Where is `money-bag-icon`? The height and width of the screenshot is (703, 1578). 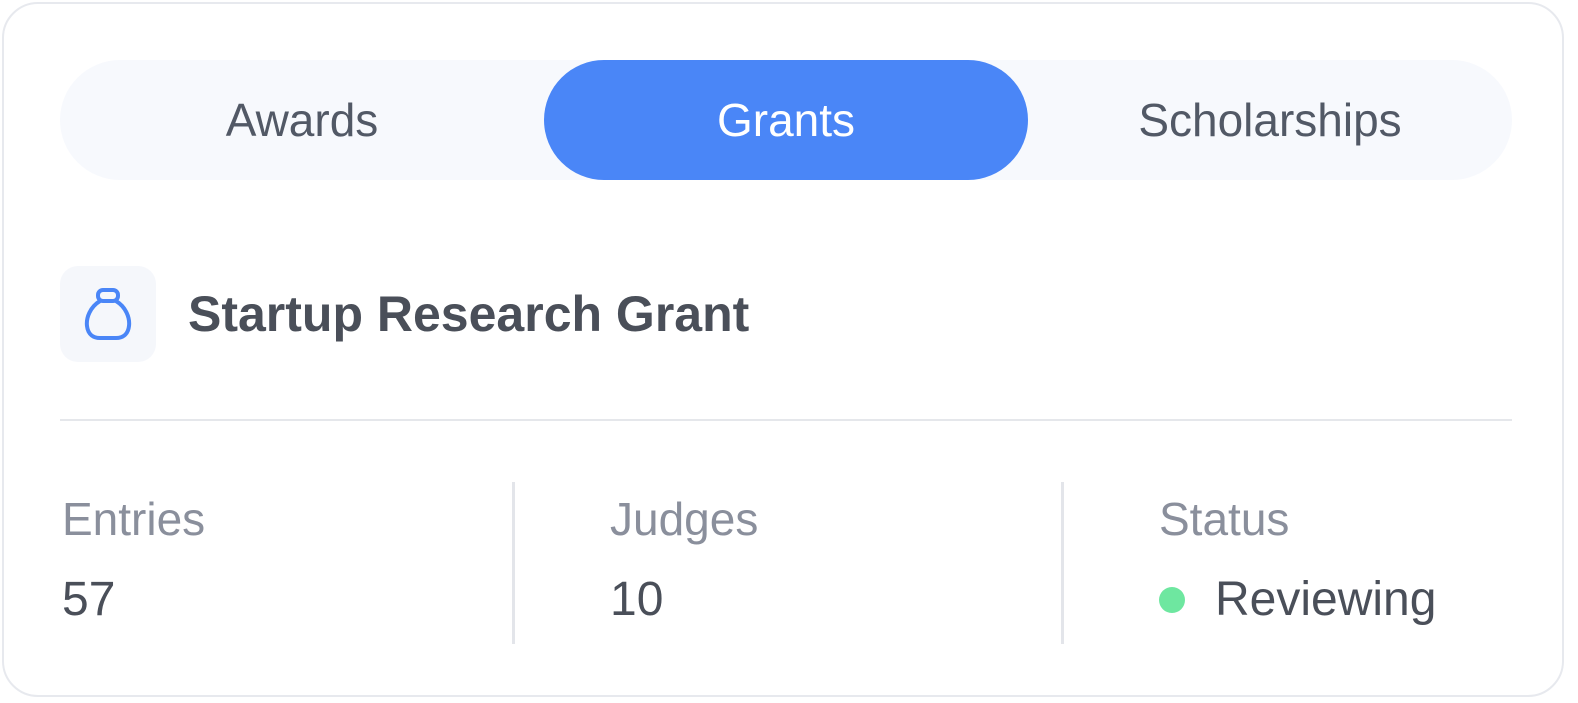 money-bag-icon is located at coordinates (108, 314).